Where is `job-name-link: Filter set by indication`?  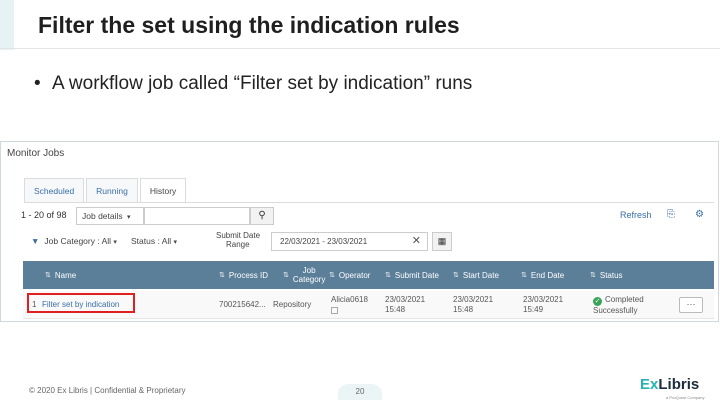
job-name-link: Filter set by indication is located at coordinates (80, 304).